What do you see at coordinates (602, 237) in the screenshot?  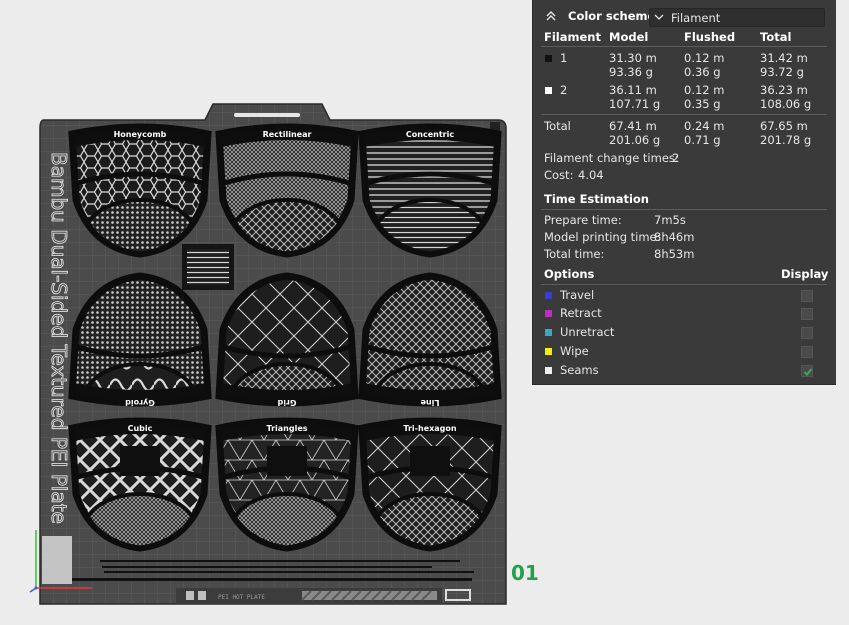 I see `model-printing-time-label: Model printing time:` at bounding box center [602, 237].